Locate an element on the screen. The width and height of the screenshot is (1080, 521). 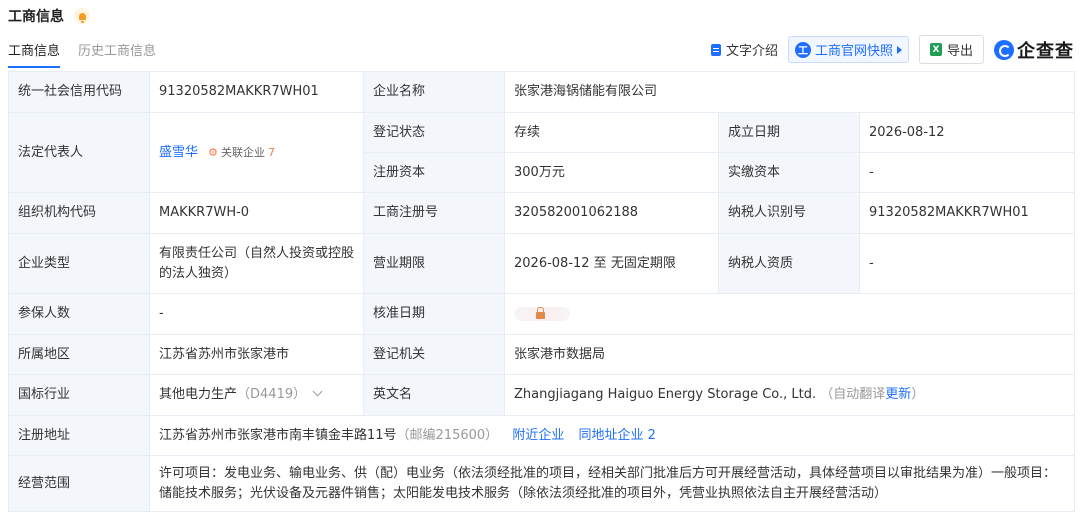
qichacha-logo: 企查查 is located at coordinates (1034, 50).